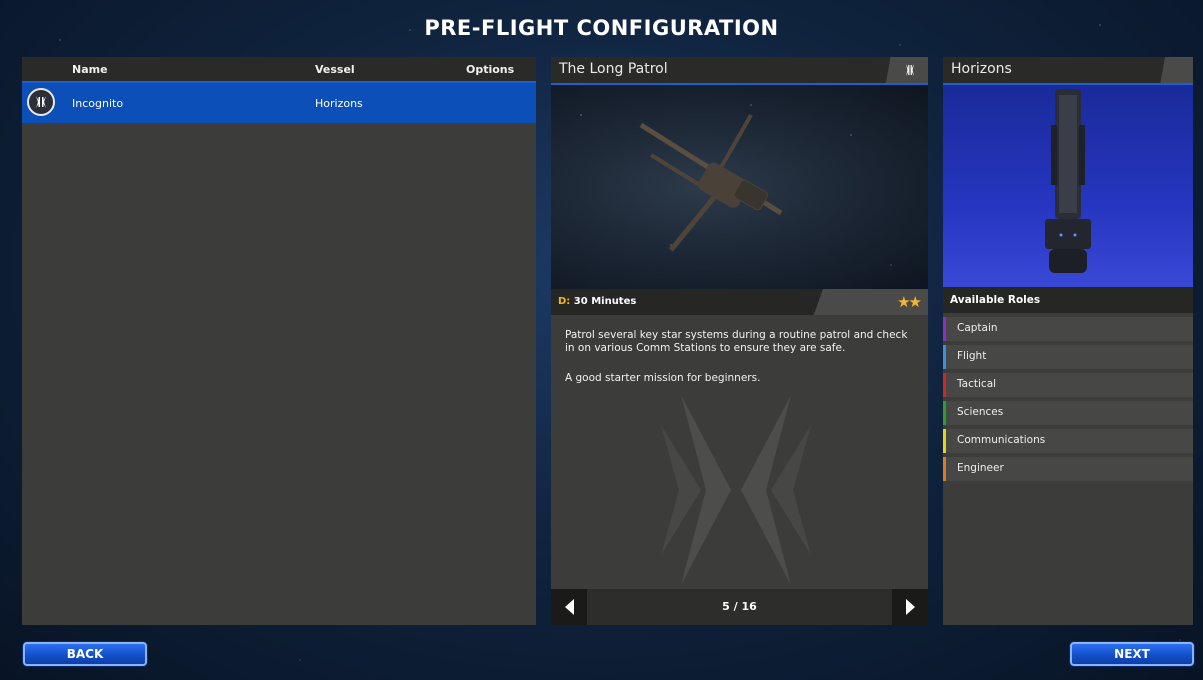  Describe the element at coordinates (279, 70) in the screenshot. I see `crew-list-header: Name Vessel Options` at that location.